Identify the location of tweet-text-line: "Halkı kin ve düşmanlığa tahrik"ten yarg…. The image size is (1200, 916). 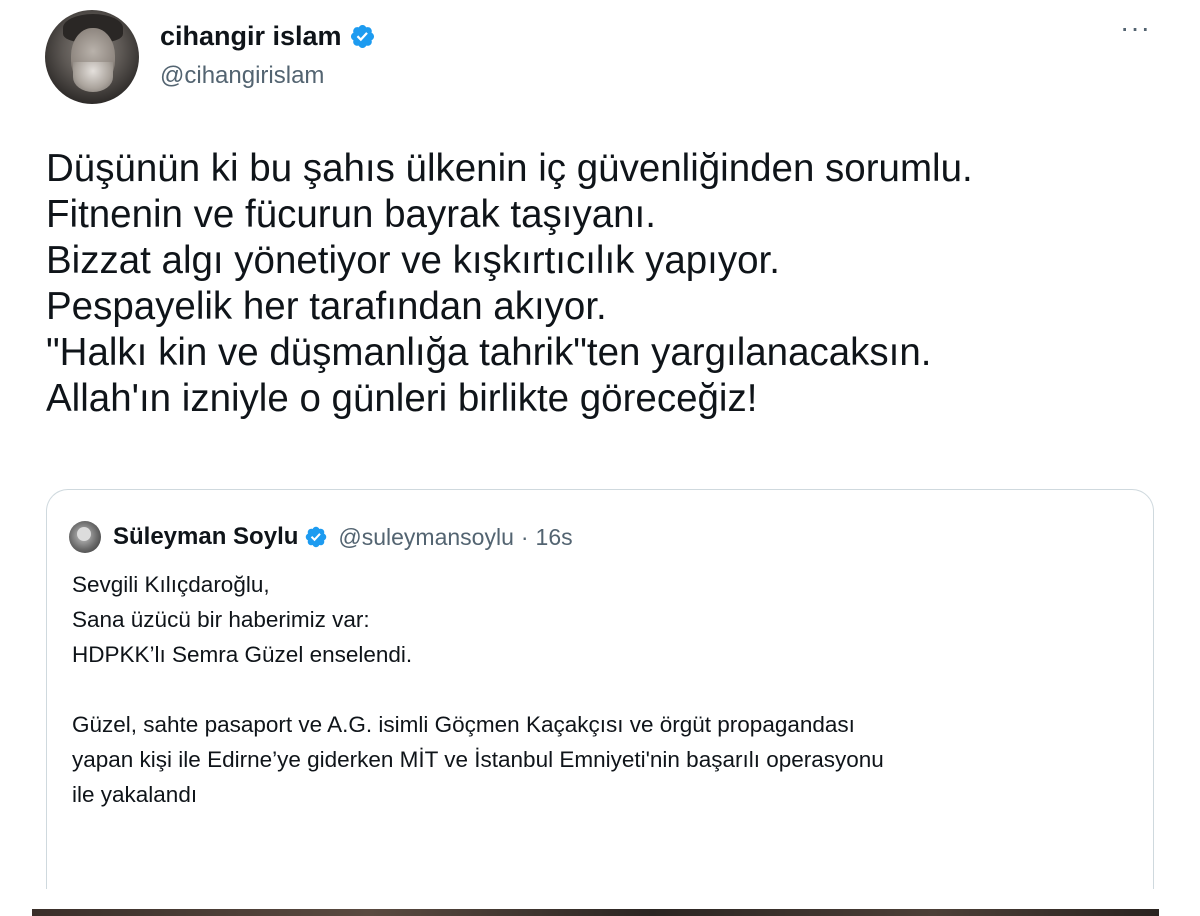
(489, 352).